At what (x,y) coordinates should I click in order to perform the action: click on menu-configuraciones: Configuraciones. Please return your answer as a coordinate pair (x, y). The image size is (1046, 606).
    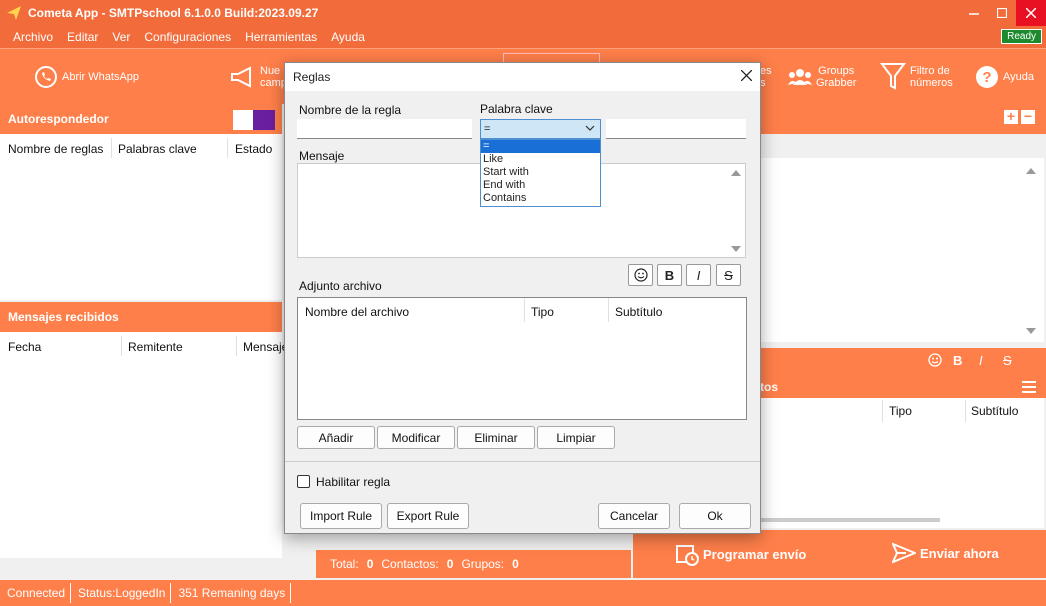
    Looking at the image, I should click on (187, 37).